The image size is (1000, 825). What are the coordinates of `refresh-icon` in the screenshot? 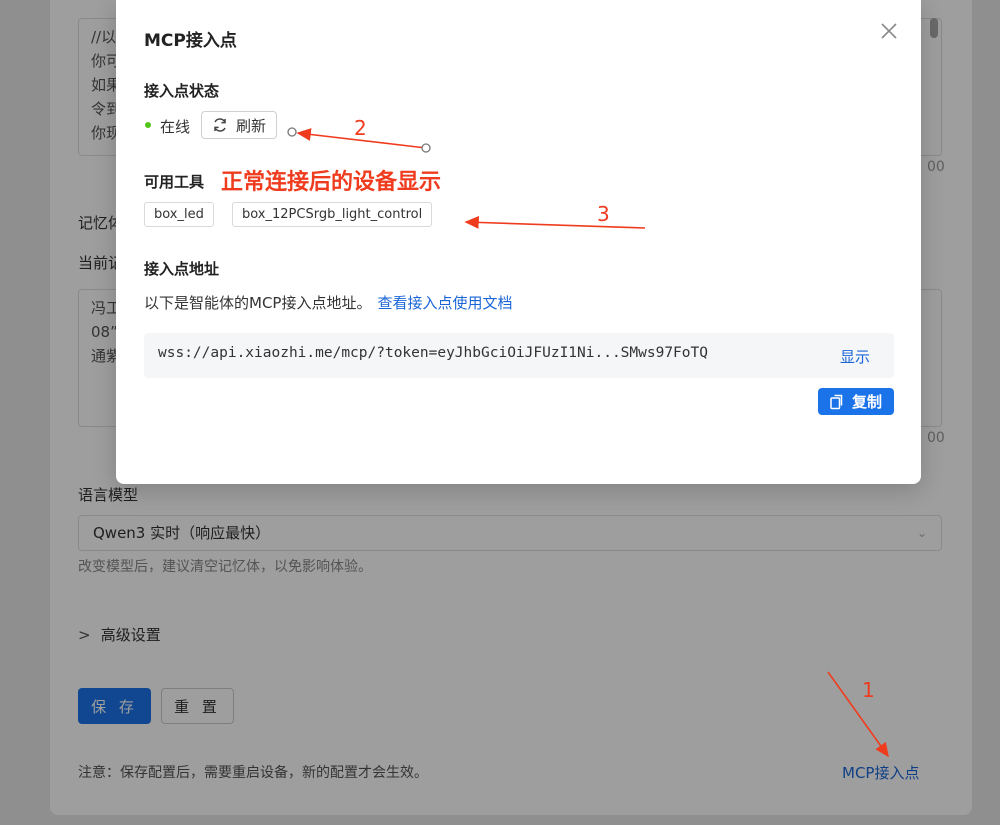 It's located at (220, 125).